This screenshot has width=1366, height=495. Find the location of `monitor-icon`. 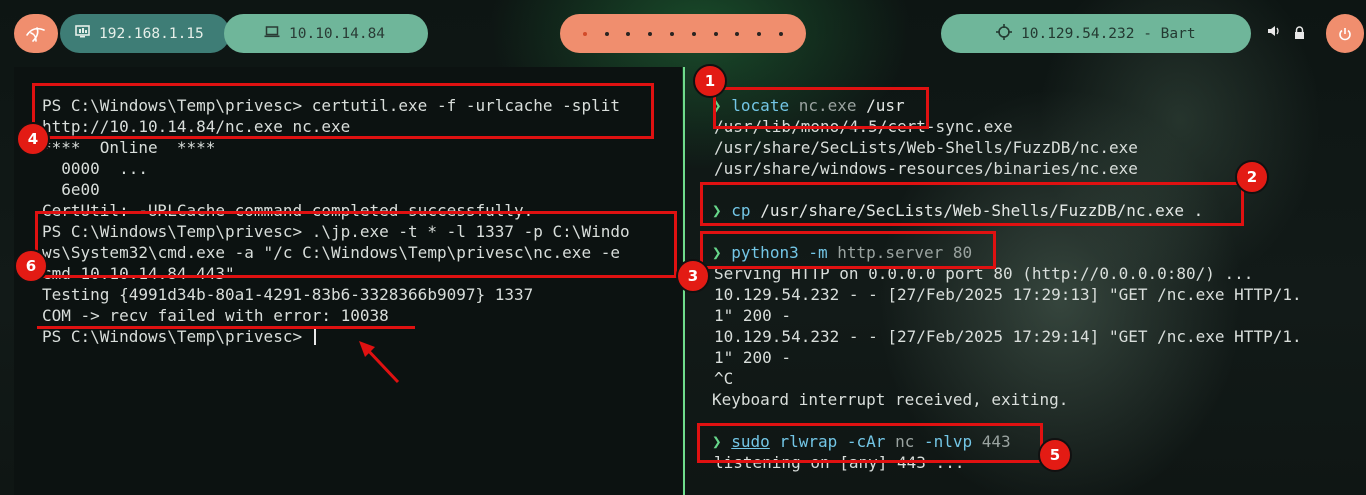

monitor-icon is located at coordinates (82, 33).